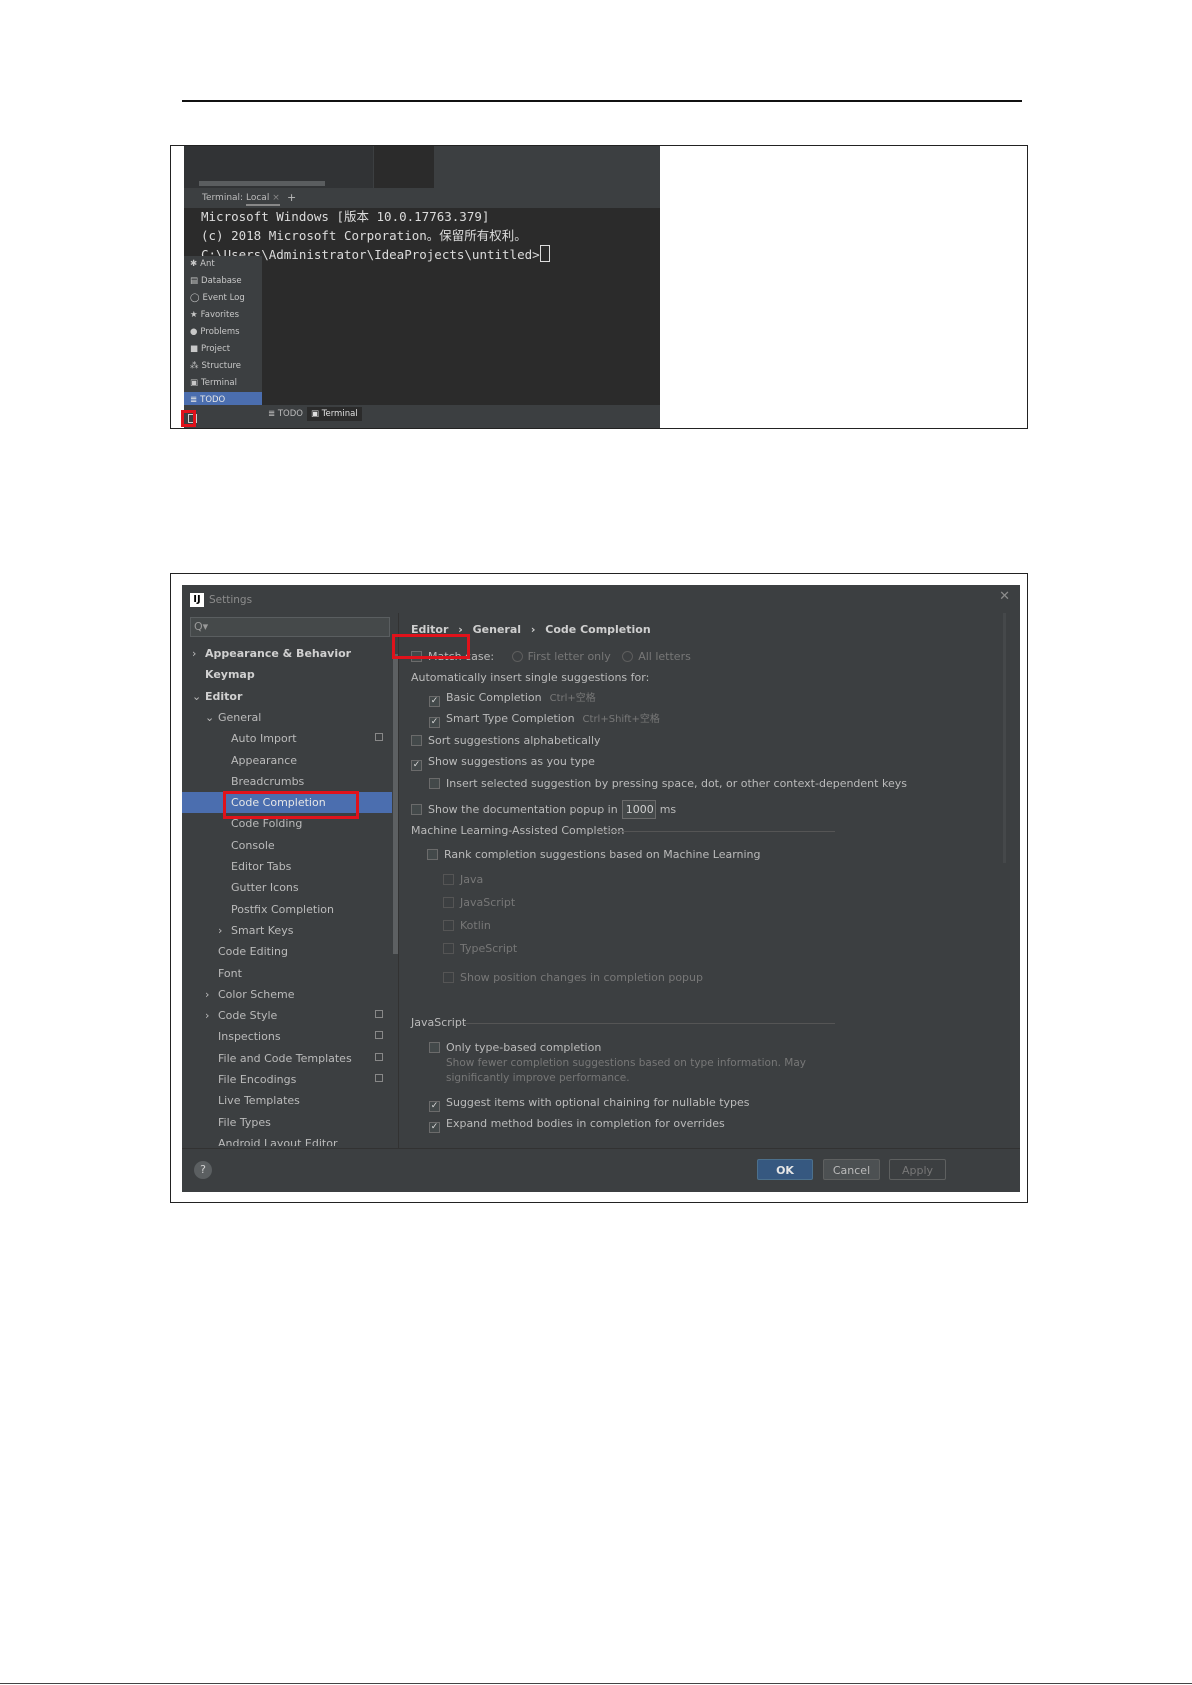  What do you see at coordinates (257, 1079) in the screenshot?
I see `settings-tree-label: File Encodings` at bounding box center [257, 1079].